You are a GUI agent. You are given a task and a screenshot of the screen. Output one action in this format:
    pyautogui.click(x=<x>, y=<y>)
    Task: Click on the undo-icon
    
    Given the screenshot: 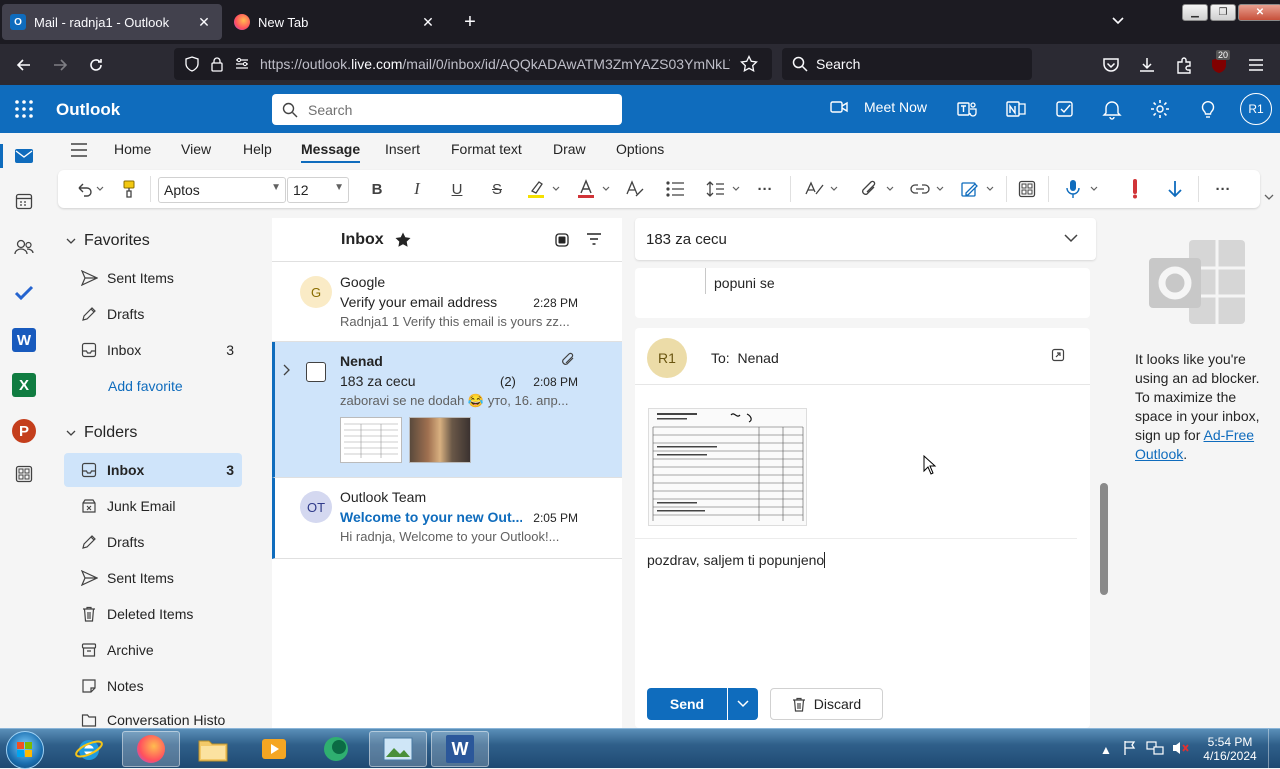 What is the action you would take?
    pyautogui.click(x=90, y=189)
    